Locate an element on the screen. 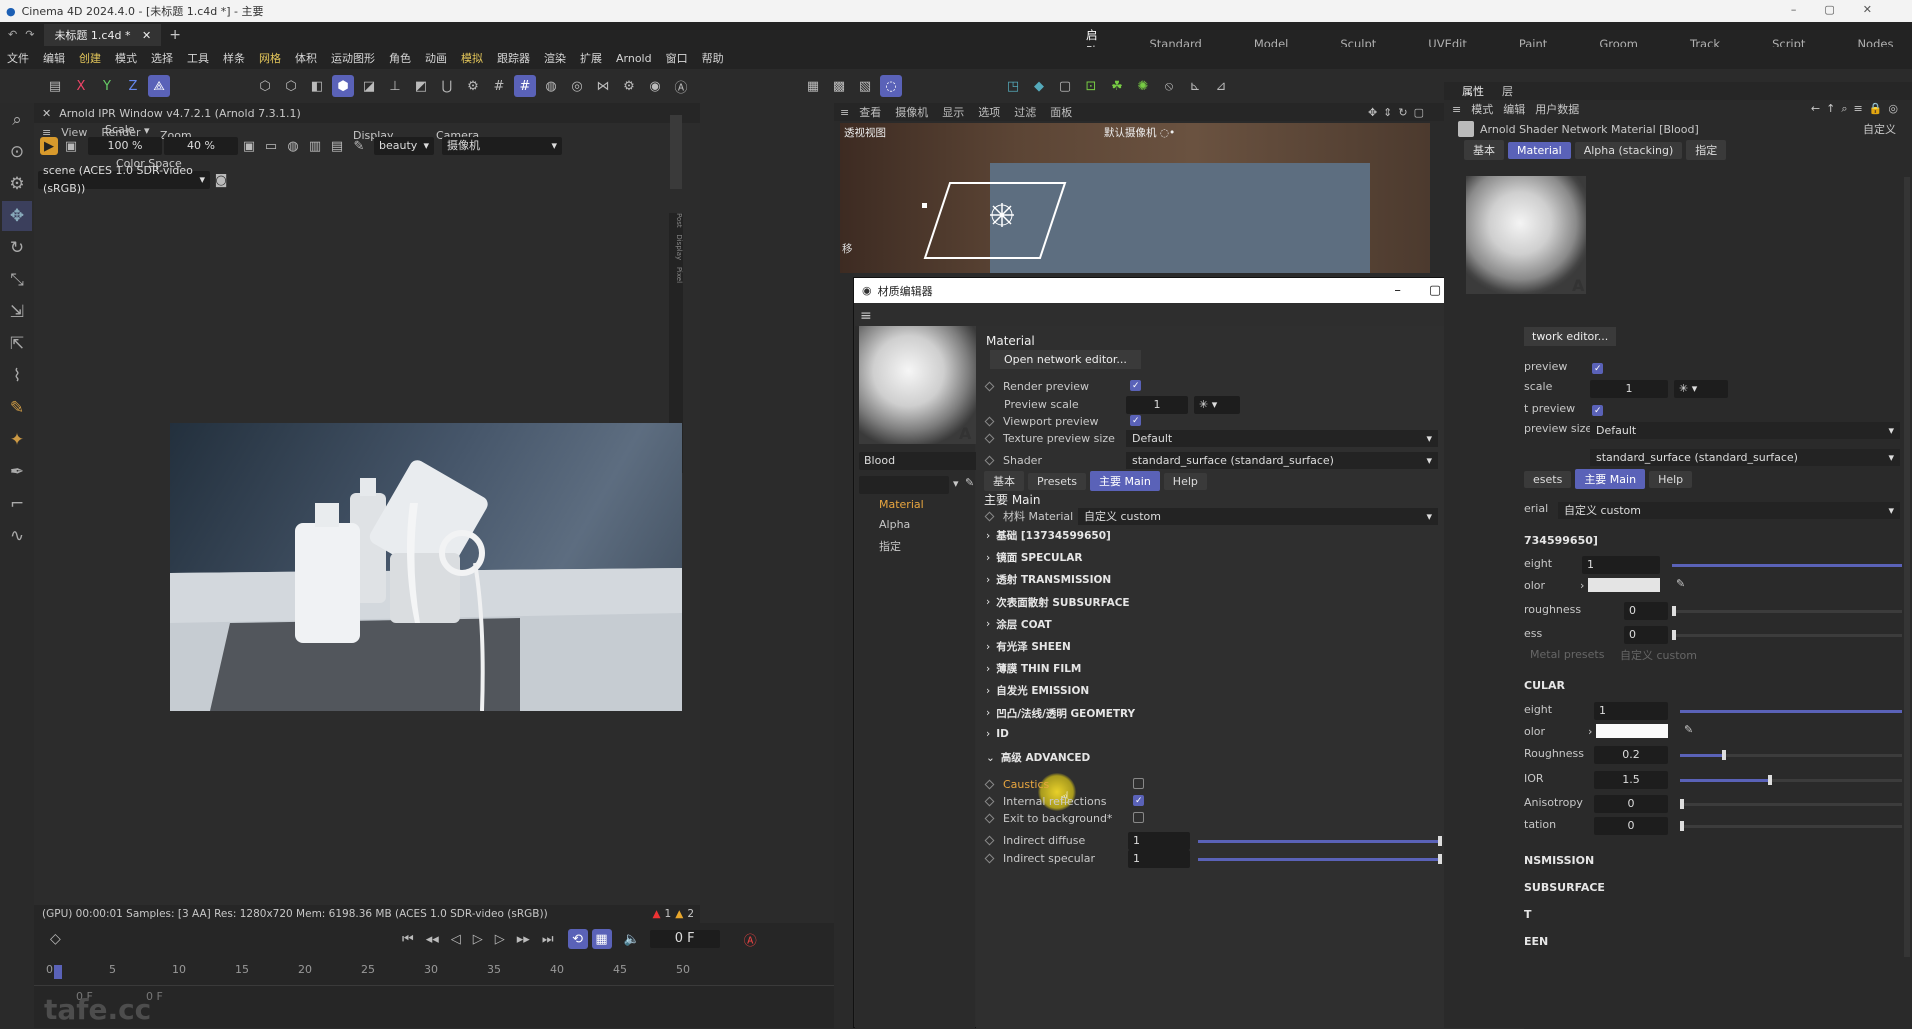 The image size is (1912, 1029). menu-item: 渲染 is located at coordinates (555, 58).